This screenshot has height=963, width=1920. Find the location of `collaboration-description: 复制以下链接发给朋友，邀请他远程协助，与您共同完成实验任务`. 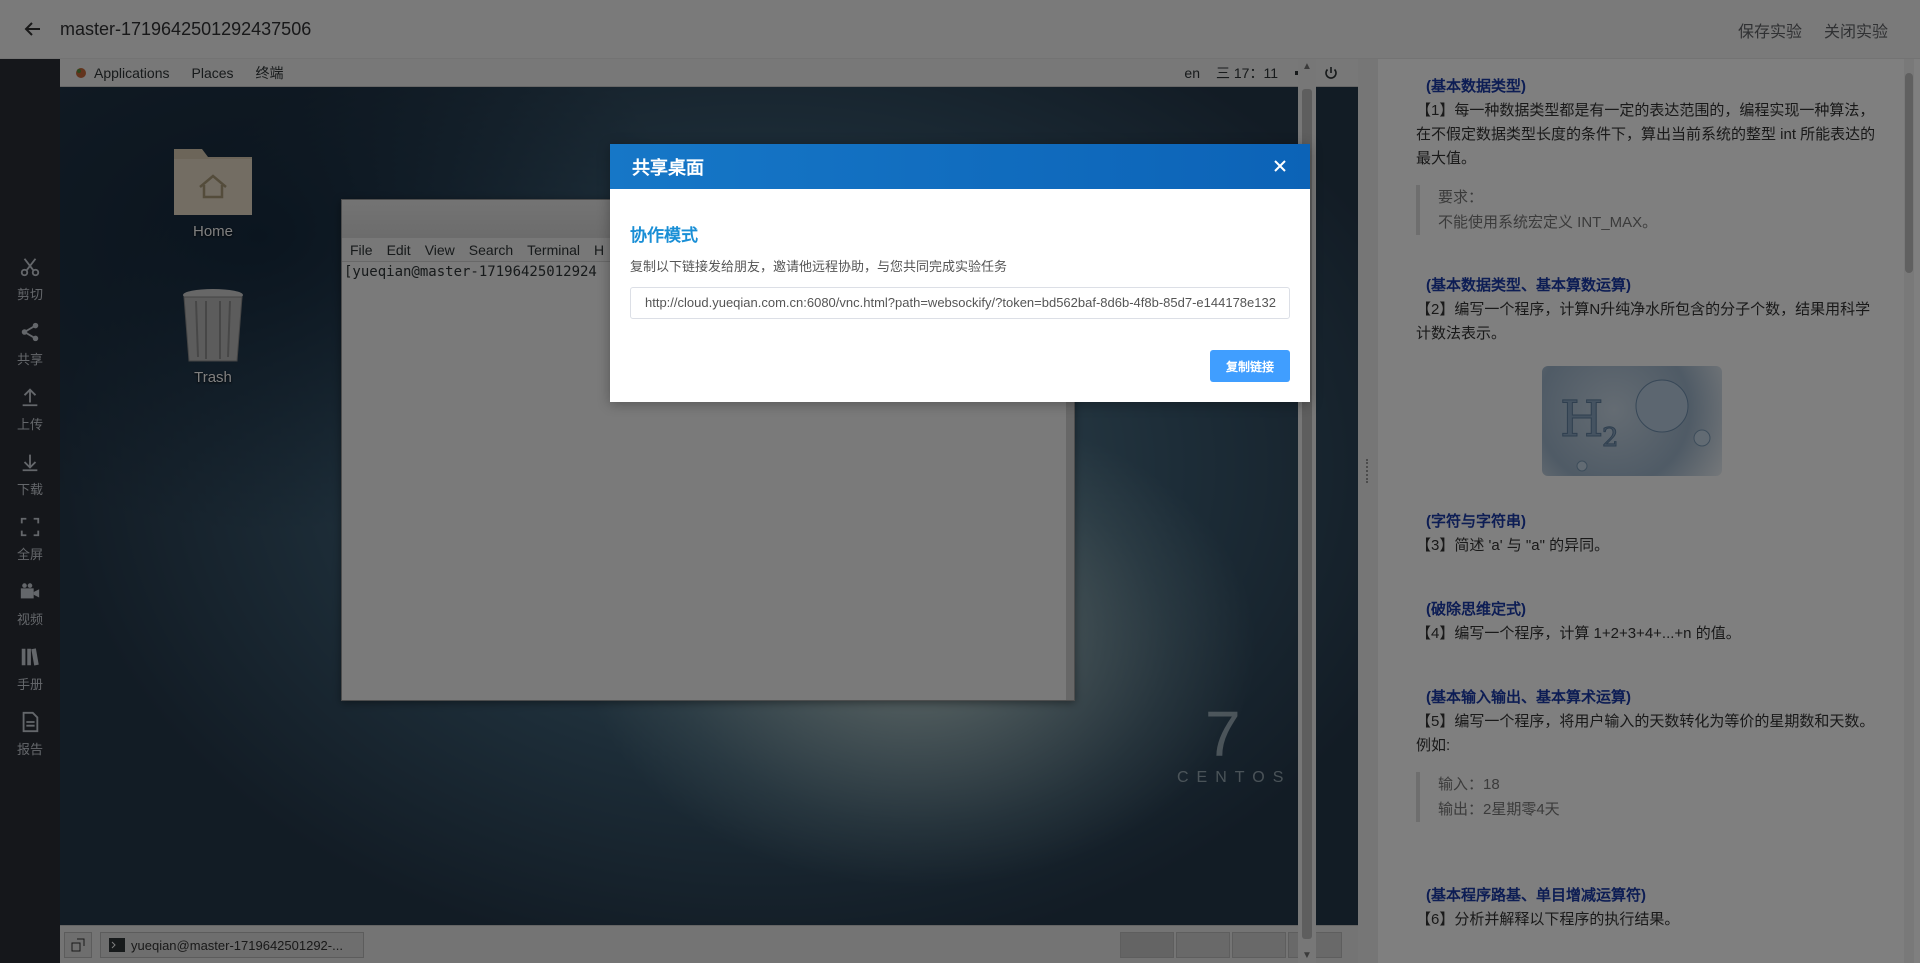

collaboration-description: 复制以下链接发给朋友，邀请他远程协助，与您共同完成实验任务 is located at coordinates (819, 266).